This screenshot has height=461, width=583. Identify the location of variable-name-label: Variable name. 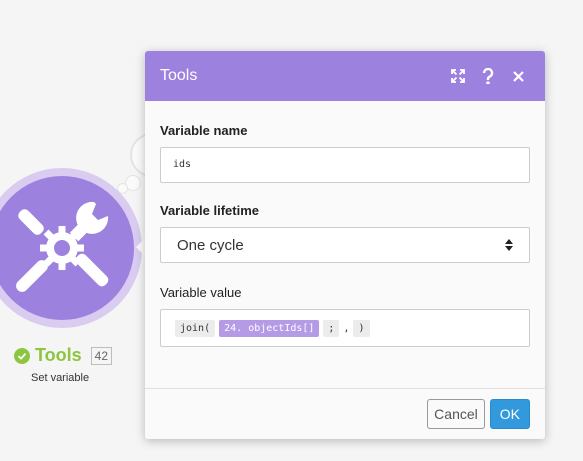
(204, 130).